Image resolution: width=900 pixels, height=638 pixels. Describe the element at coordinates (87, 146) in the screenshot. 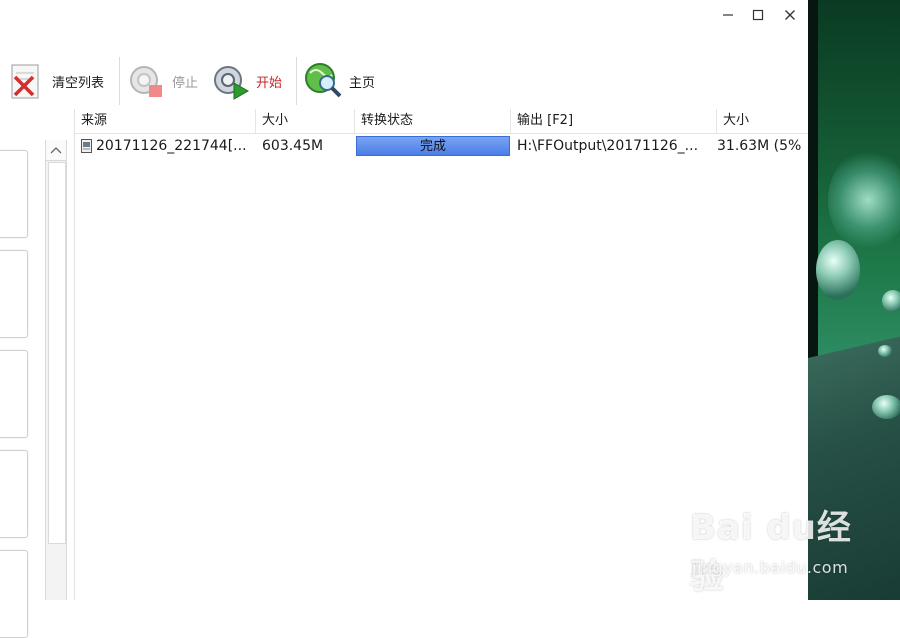

I see `file-icon` at that location.